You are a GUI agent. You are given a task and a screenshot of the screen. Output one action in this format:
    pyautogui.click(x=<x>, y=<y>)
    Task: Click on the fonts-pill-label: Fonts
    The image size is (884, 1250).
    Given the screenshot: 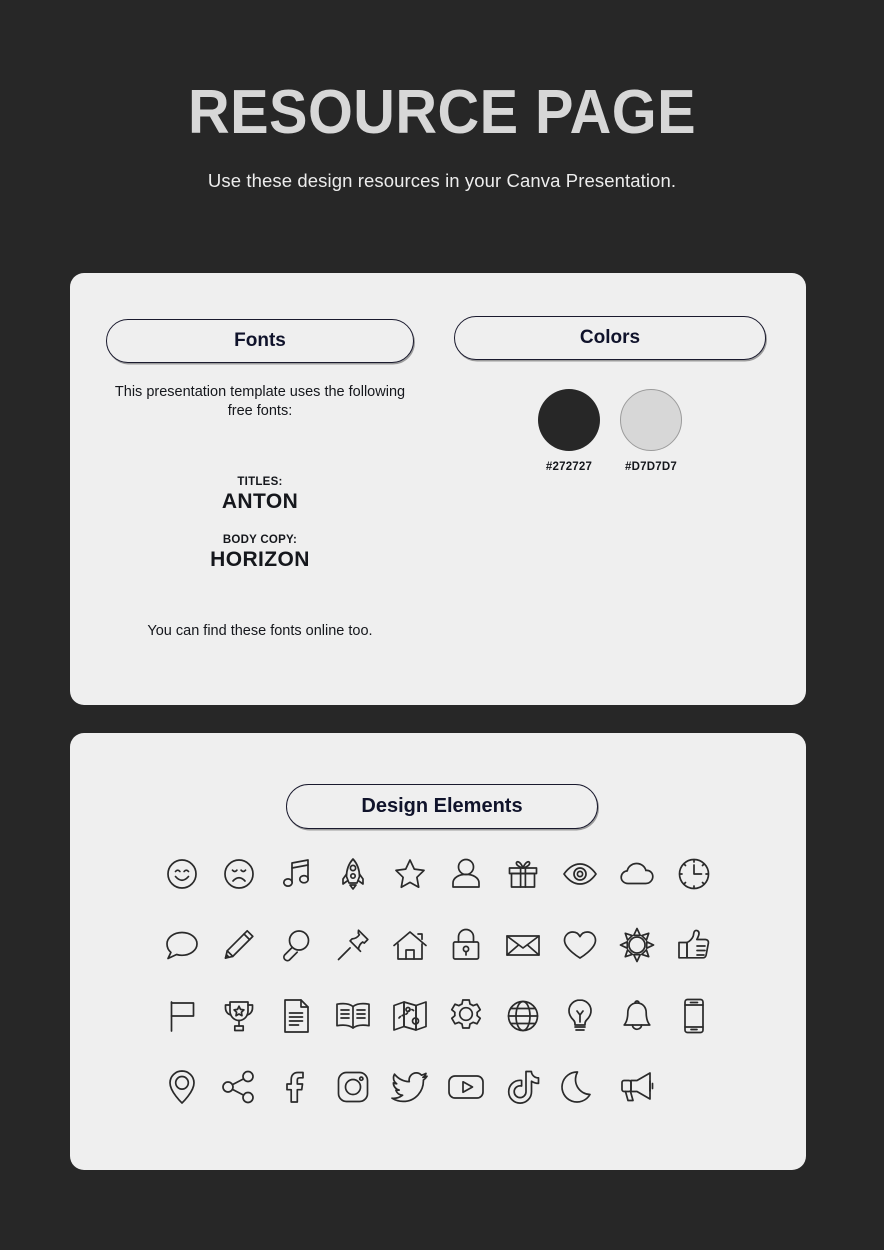 What is the action you would take?
    pyautogui.click(x=260, y=340)
    